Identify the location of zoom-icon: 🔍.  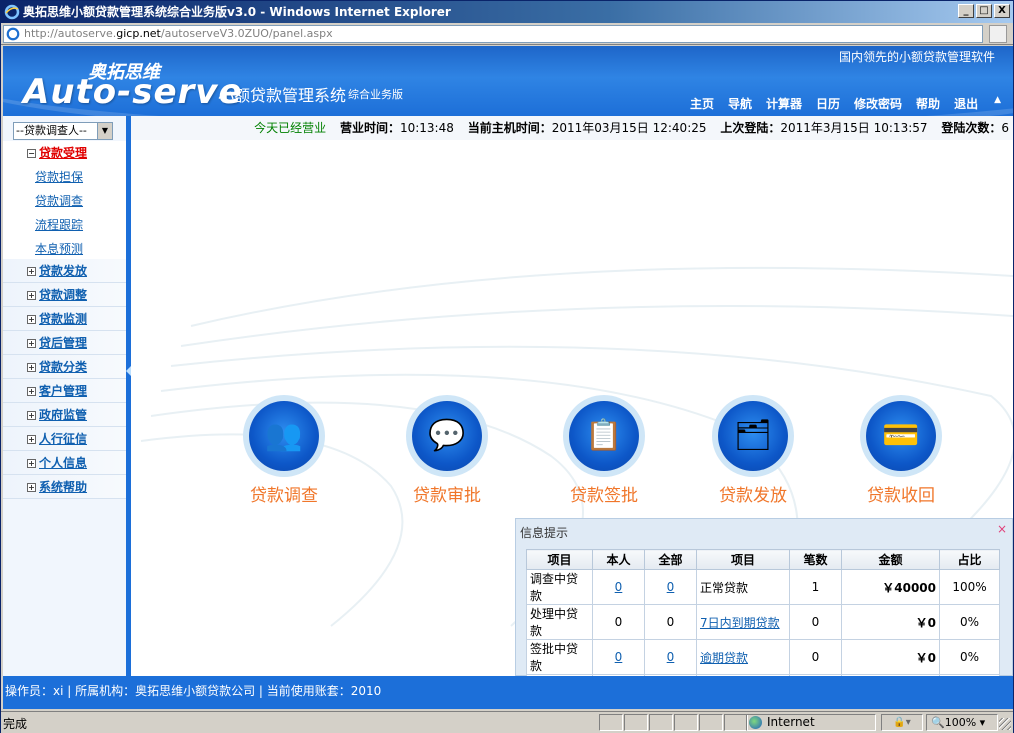
(938, 722).